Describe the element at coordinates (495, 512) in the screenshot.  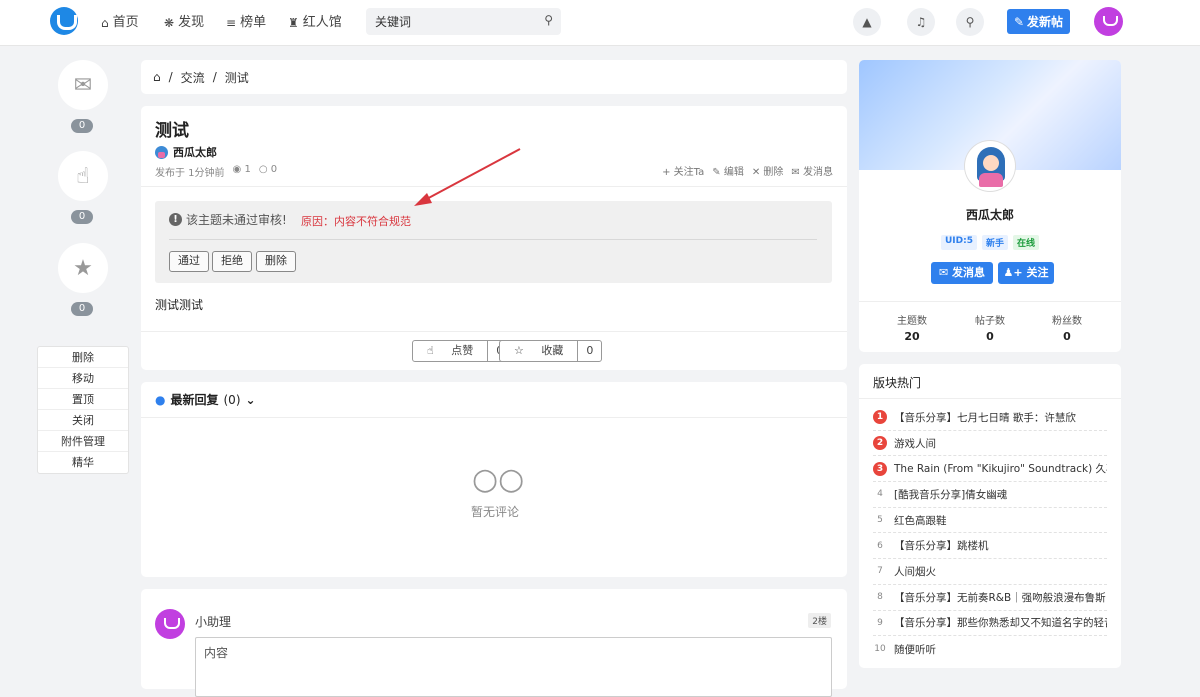
I see `empty-replies-text: 暂无评论` at that location.